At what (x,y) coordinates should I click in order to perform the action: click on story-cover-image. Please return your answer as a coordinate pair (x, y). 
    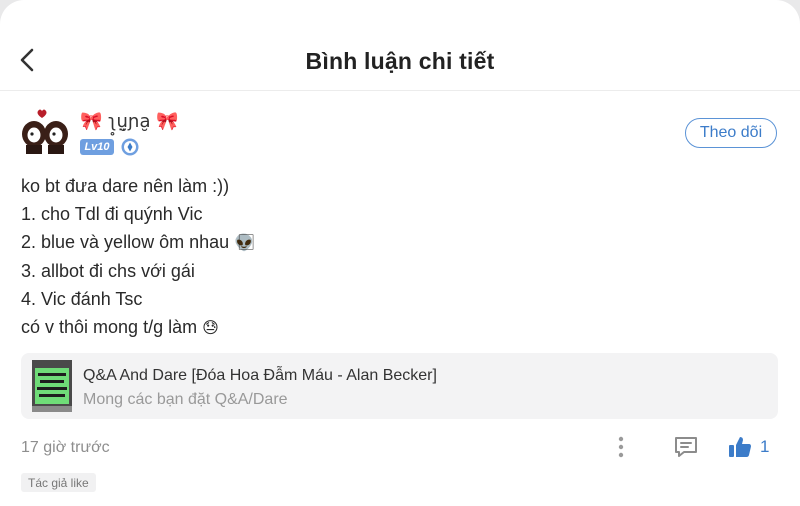
    Looking at the image, I should click on (52, 386).